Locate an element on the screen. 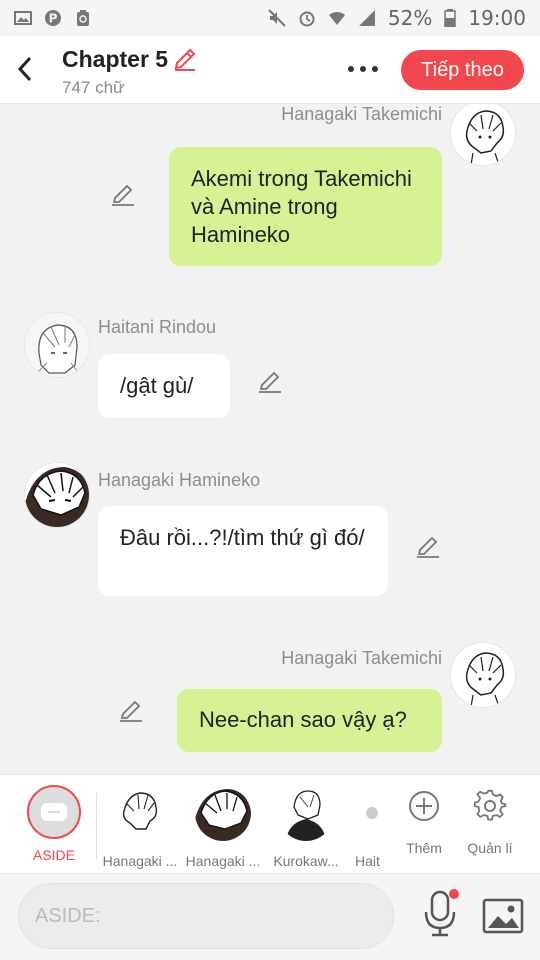 This screenshot has width=540, height=960. pinterest-icon: P is located at coordinates (53, 18).